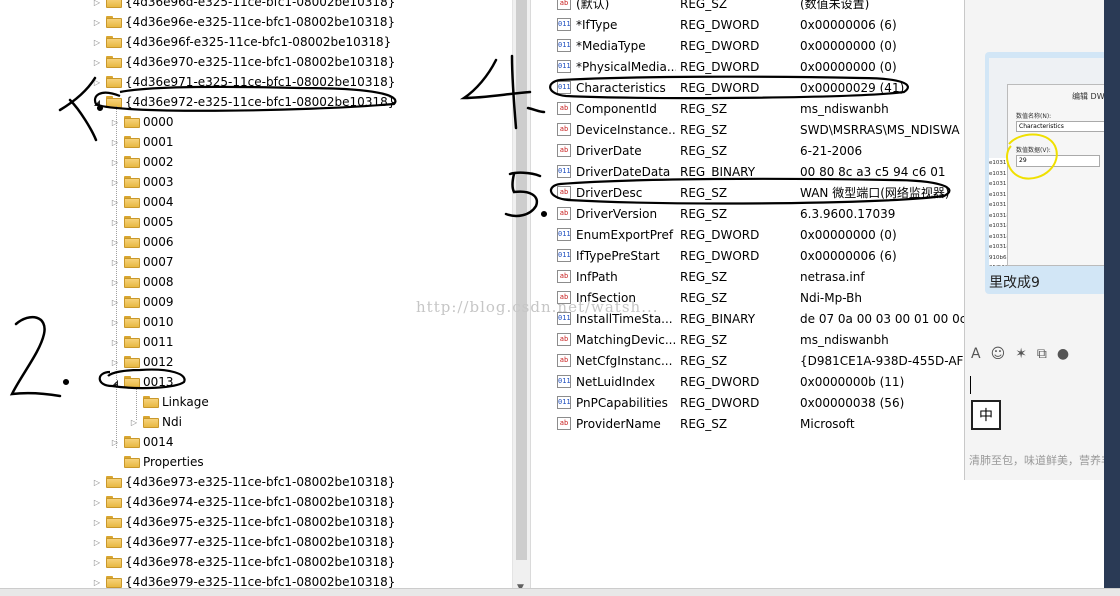  Describe the element at coordinates (521, 280) in the screenshot. I see `scrollbar-thumb` at that location.